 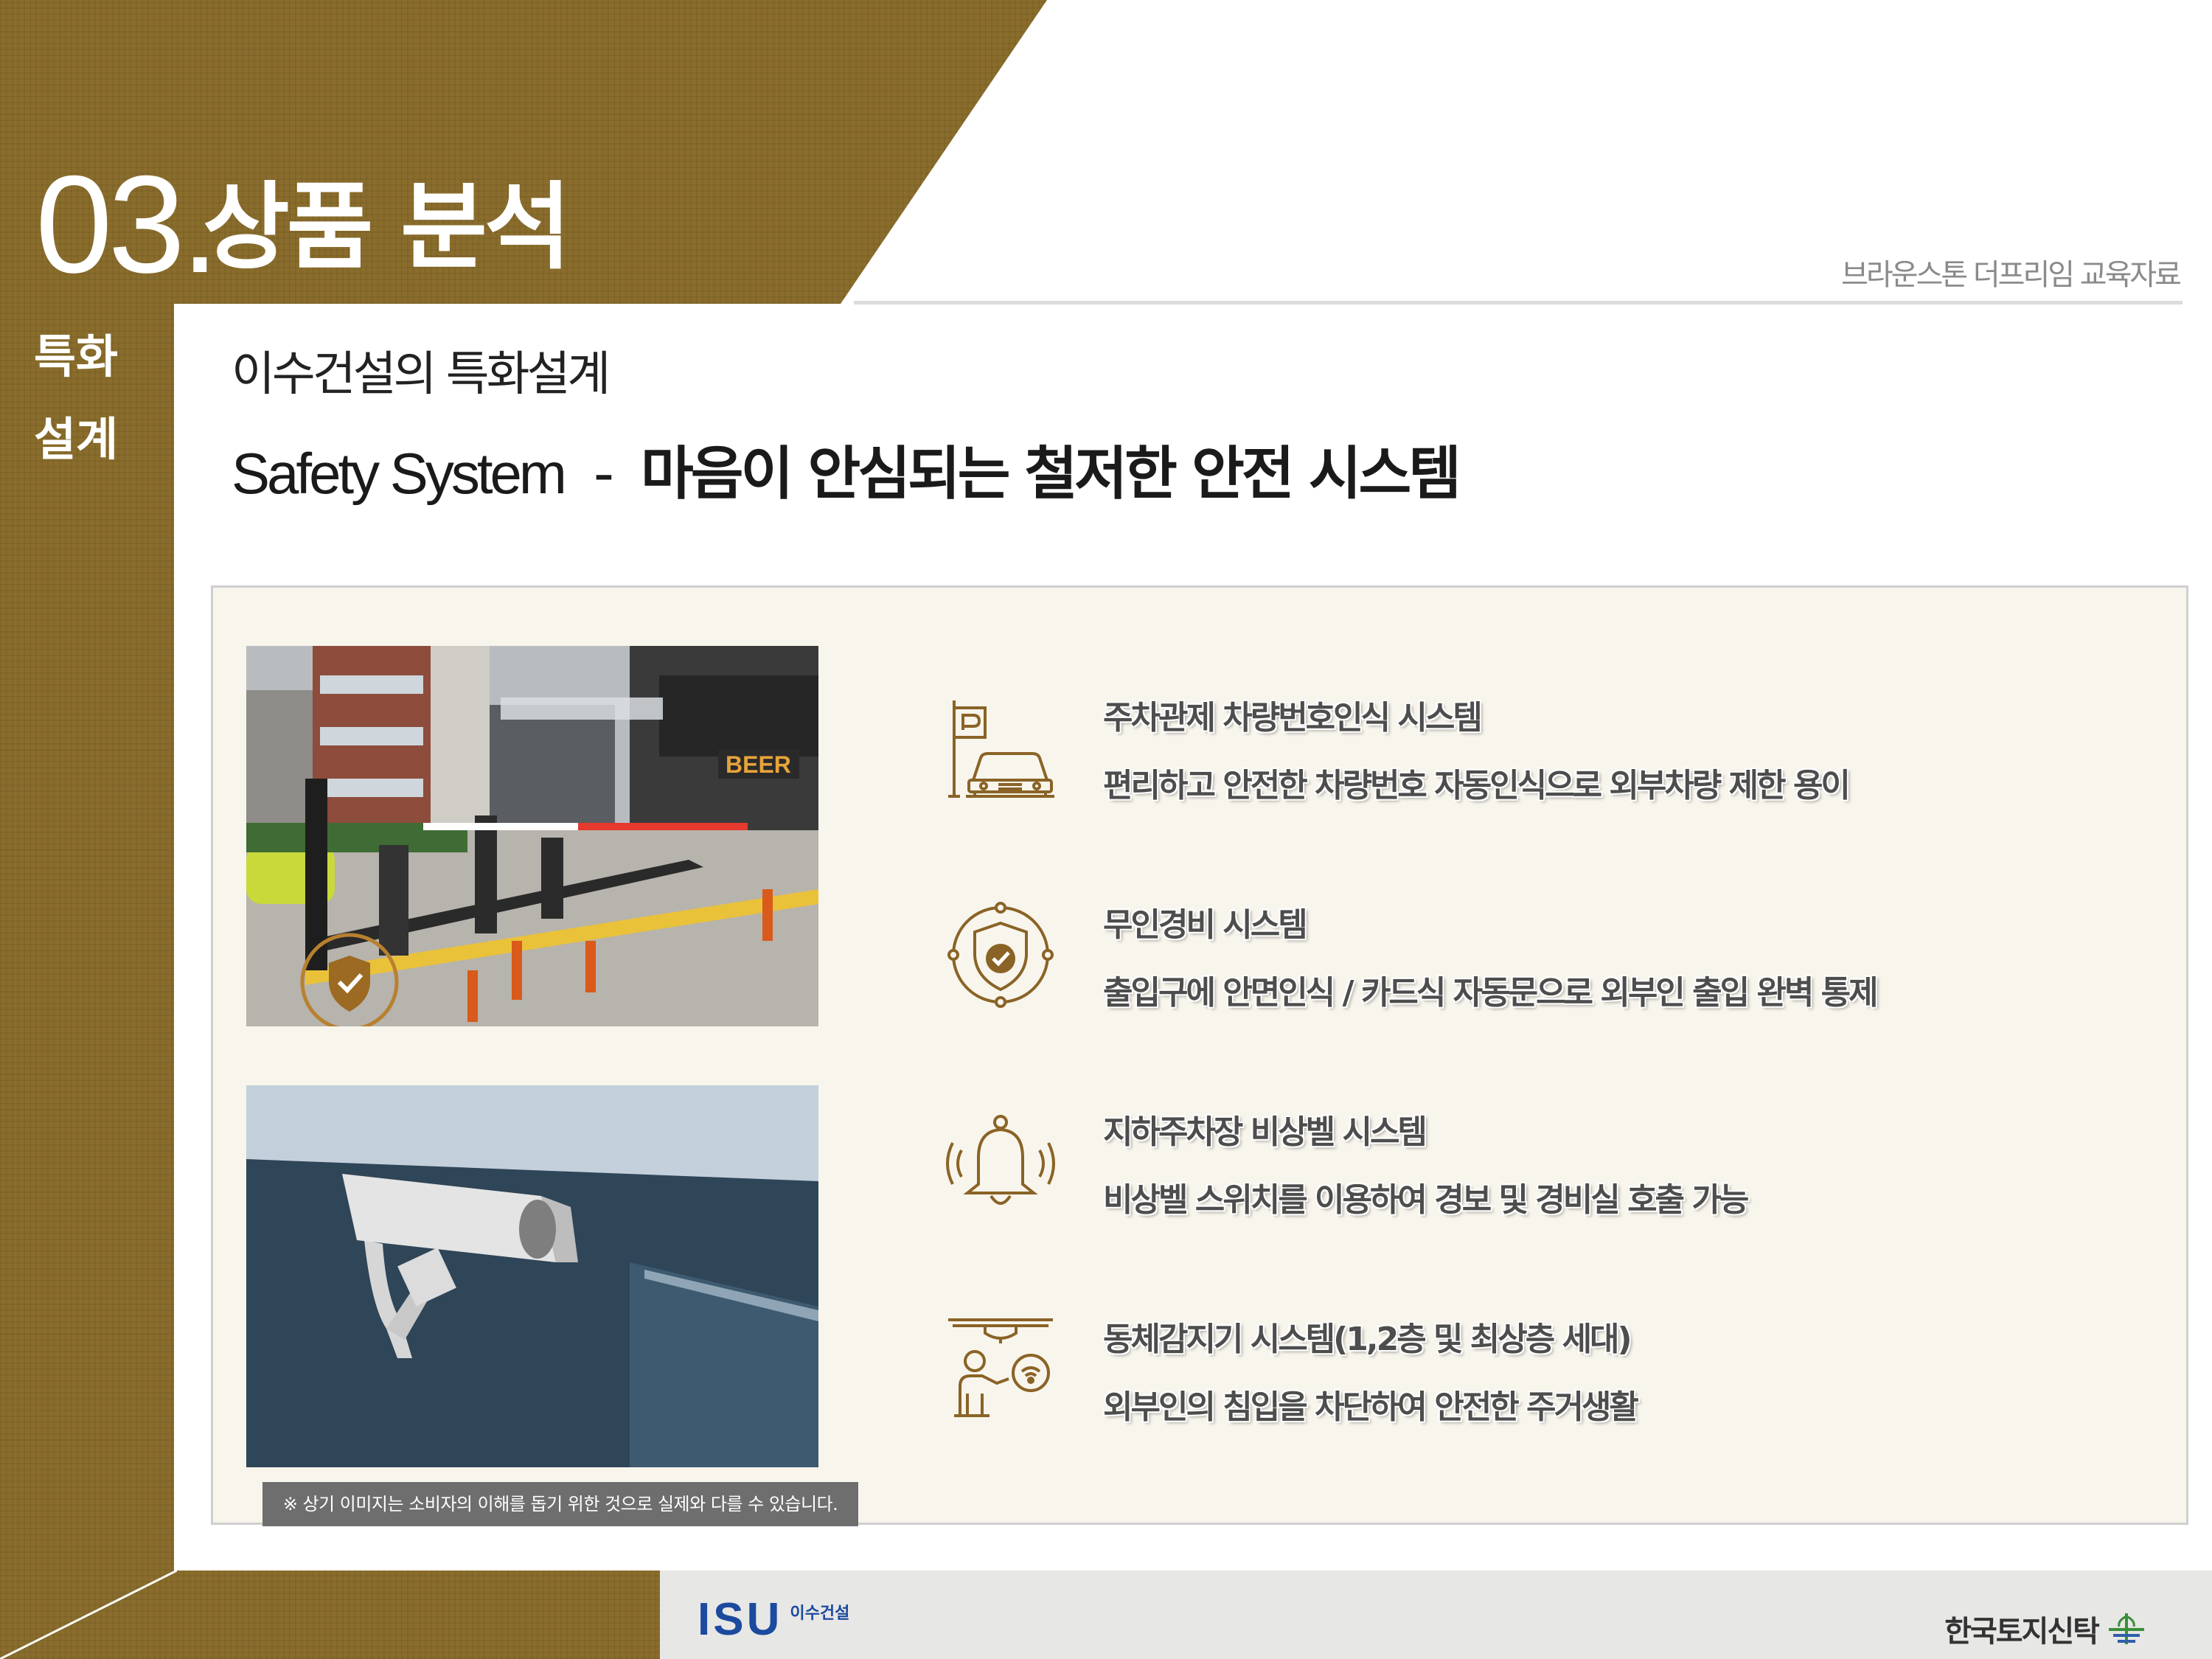 What do you see at coordinates (2126, 1628) in the screenshot?
I see `leaf-emblem-icon` at bounding box center [2126, 1628].